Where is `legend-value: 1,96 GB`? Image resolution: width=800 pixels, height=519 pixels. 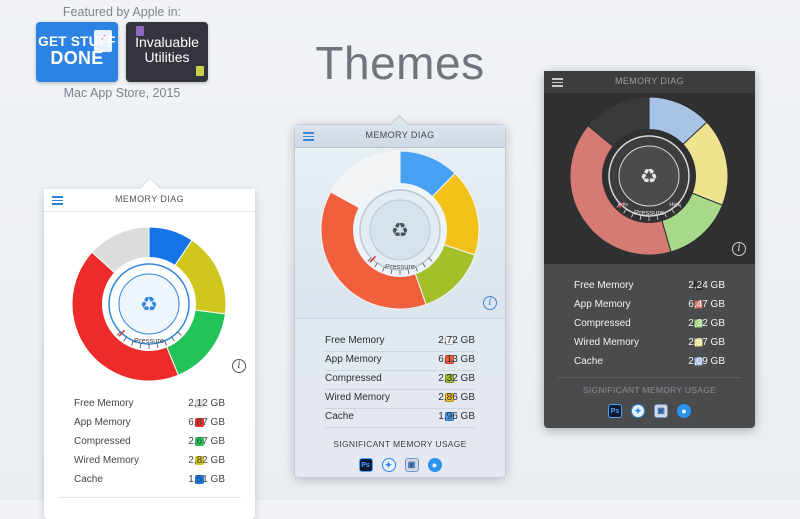
legend-value: 1,96 GB is located at coordinates (456, 416).